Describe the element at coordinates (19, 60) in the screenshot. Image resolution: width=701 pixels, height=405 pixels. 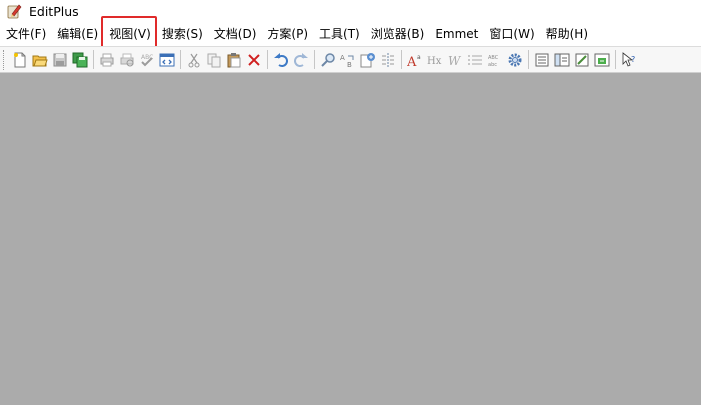
I see `new-file-icon` at that location.